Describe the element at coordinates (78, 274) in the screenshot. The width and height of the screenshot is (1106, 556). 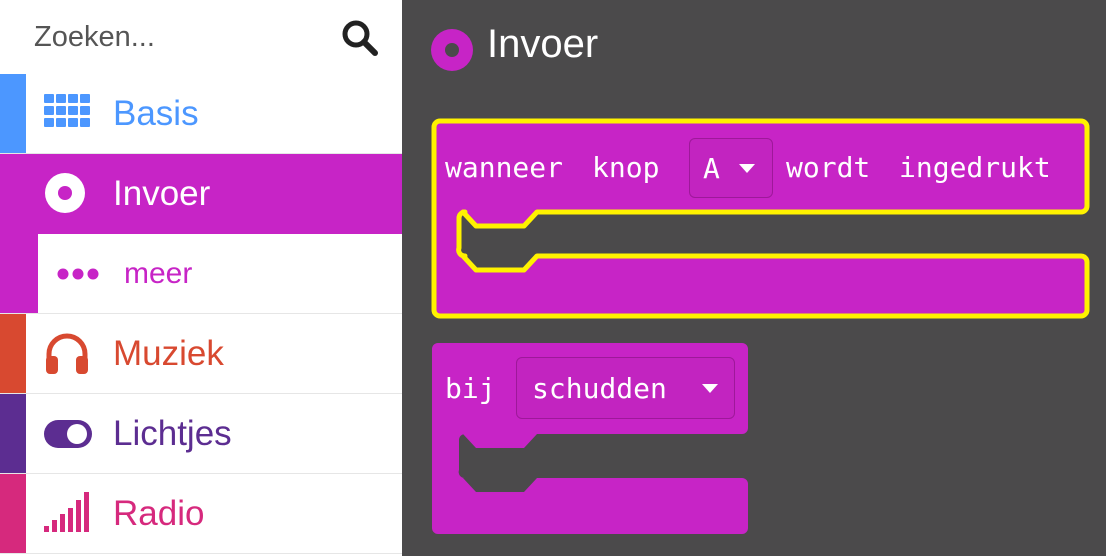
I see `more-dots-icon` at that location.